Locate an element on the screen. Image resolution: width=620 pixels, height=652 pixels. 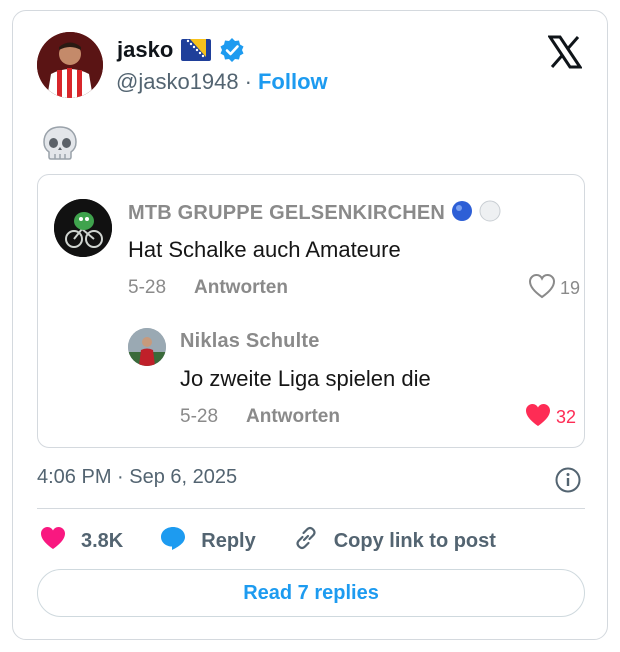
like-button: 3.8K is located at coordinates (81, 541).